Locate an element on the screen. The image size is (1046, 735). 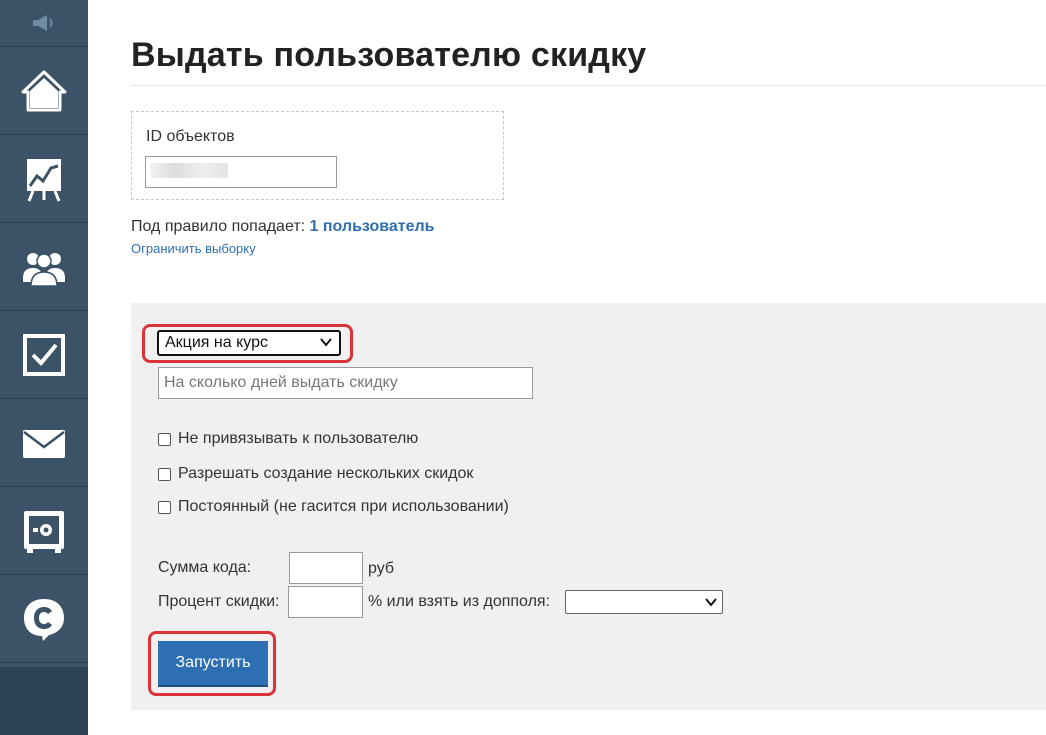
sidebar-item-home is located at coordinates (44, 91).